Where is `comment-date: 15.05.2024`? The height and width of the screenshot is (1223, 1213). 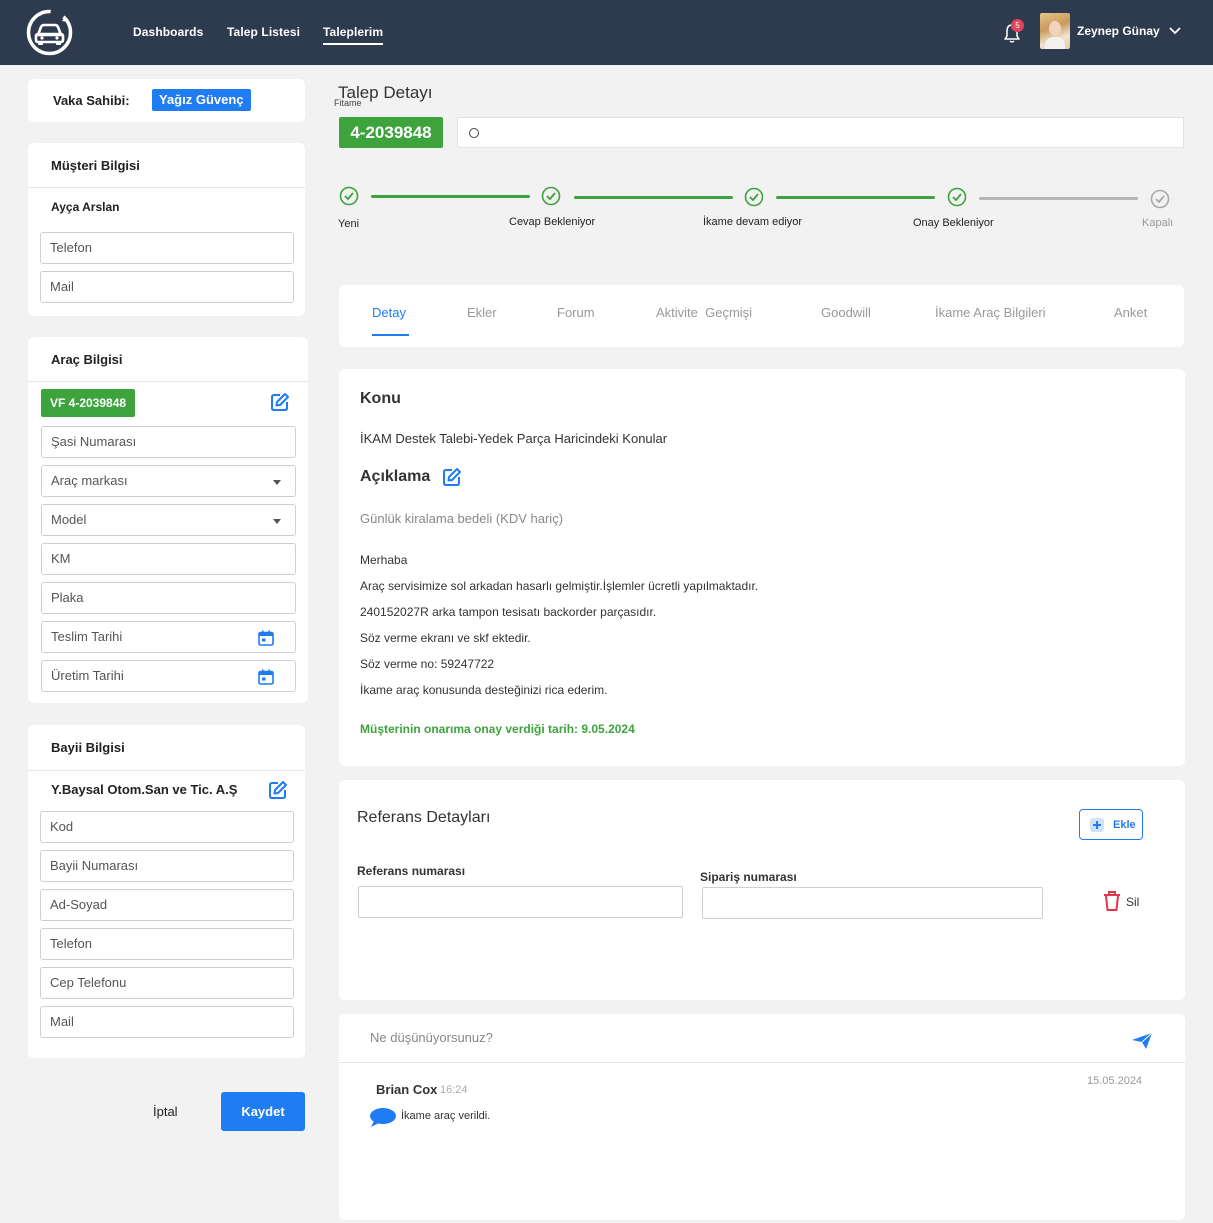 comment-date: 15.05.2024 is located at coordinates (1115, 1081).